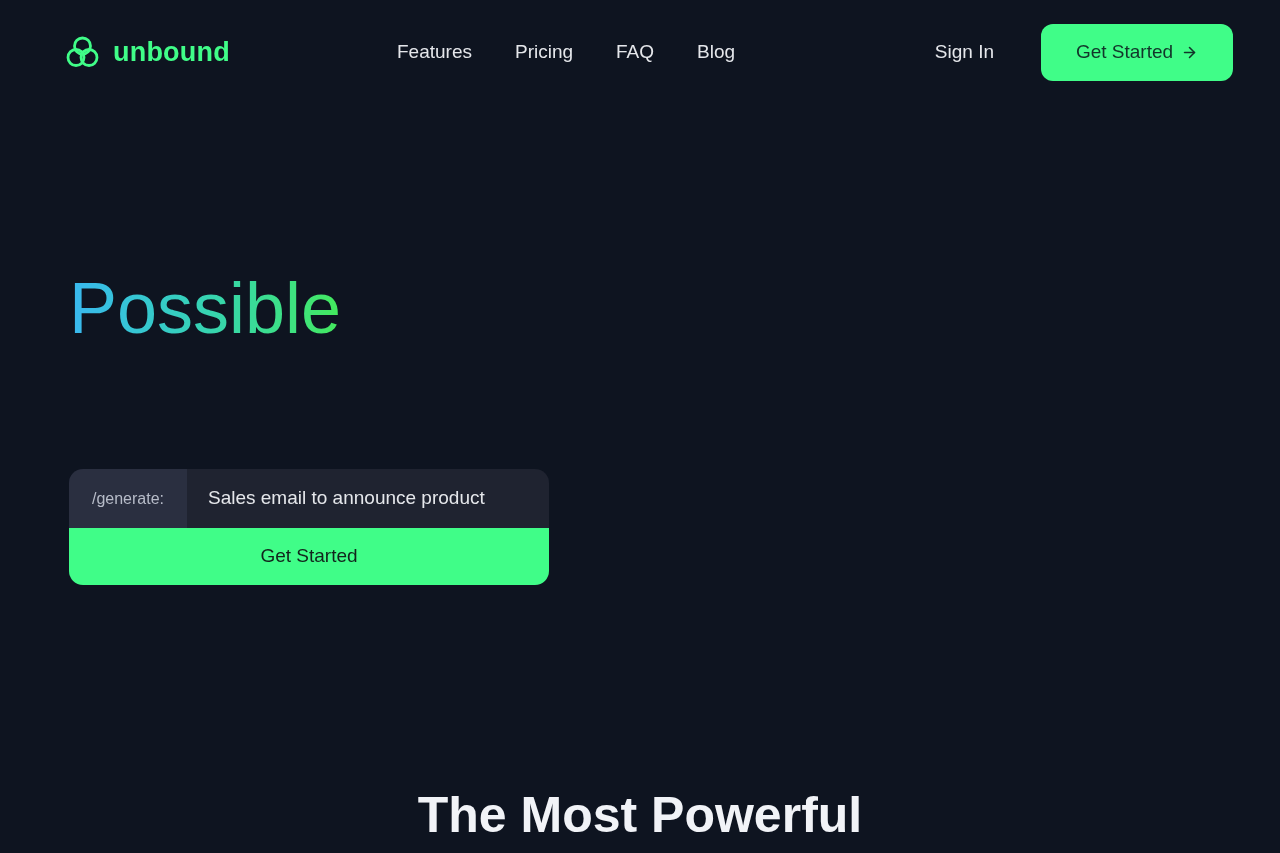 This screenshot has width=1280, height=853. What do you see at coordinates (964, 52) in the screenshot?
I see `sign-in-link: Sign In` at bounding box center [964, 52].